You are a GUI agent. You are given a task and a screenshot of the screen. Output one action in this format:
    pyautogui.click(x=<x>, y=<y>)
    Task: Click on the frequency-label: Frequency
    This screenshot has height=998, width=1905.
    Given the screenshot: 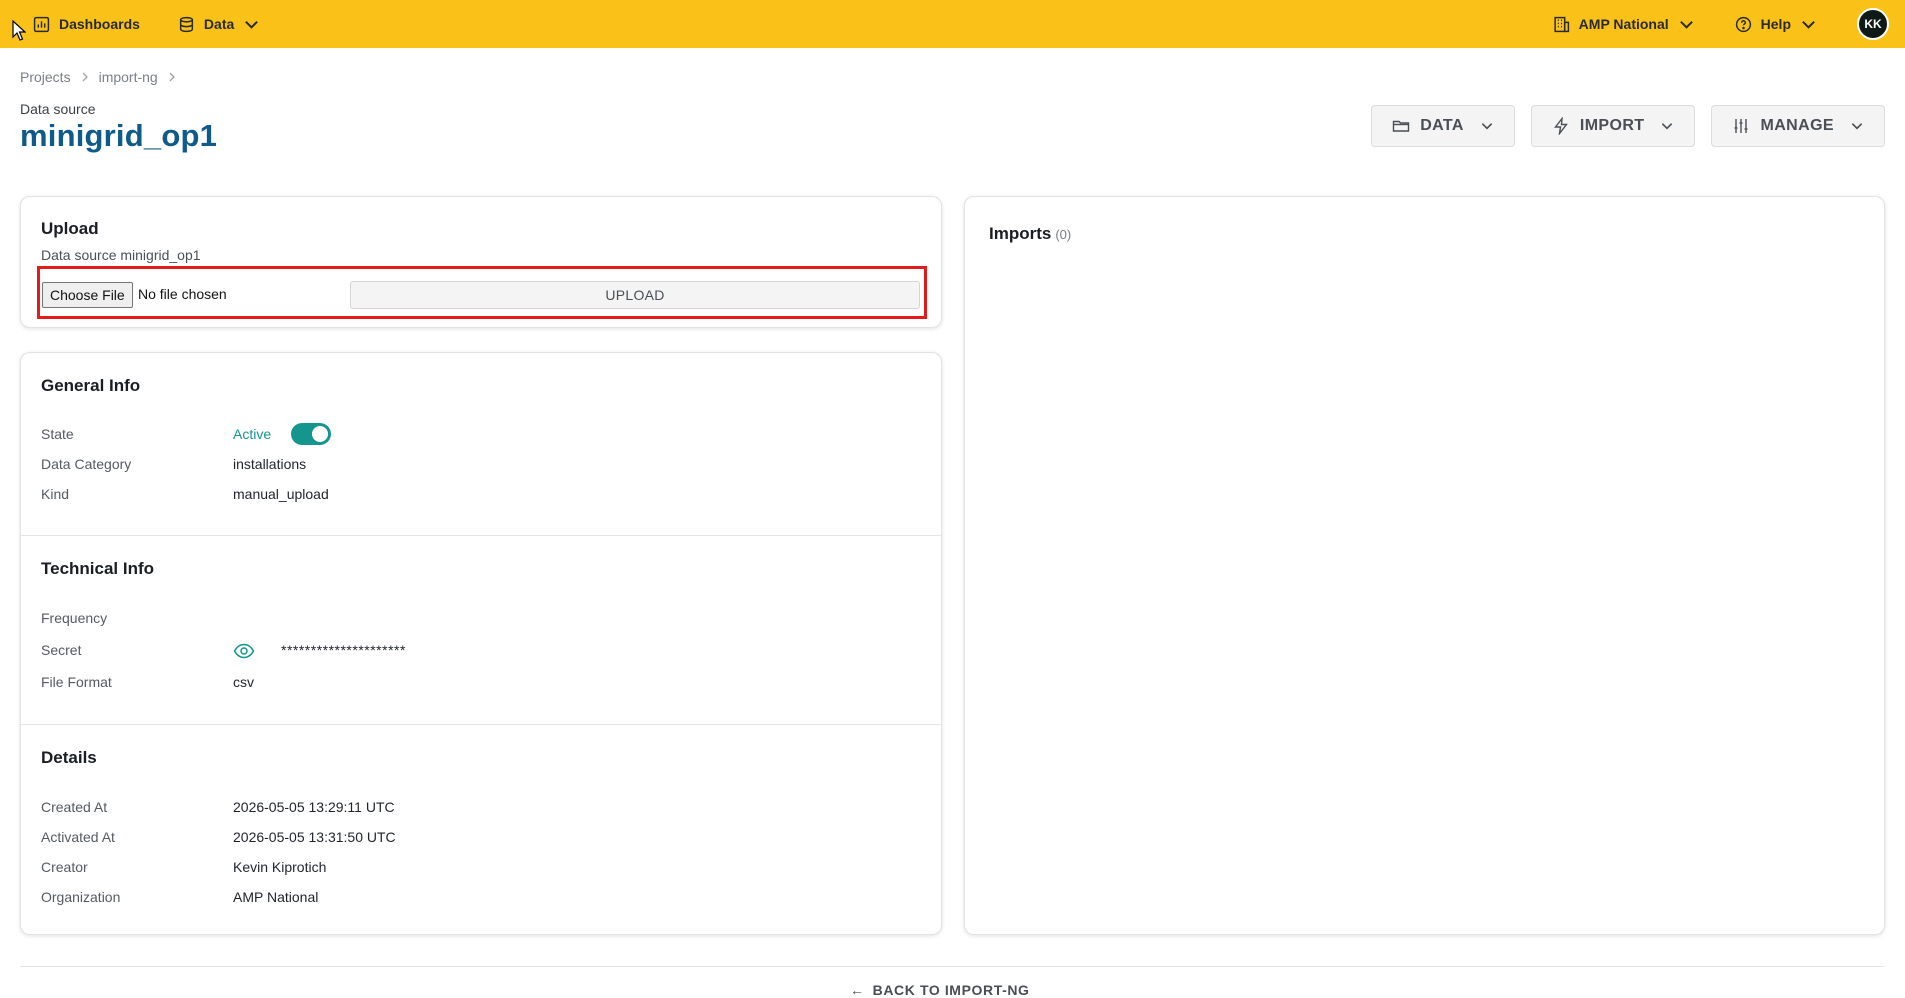 What is the action you would take?
    pyautogui.click(x=74, y=618)
    